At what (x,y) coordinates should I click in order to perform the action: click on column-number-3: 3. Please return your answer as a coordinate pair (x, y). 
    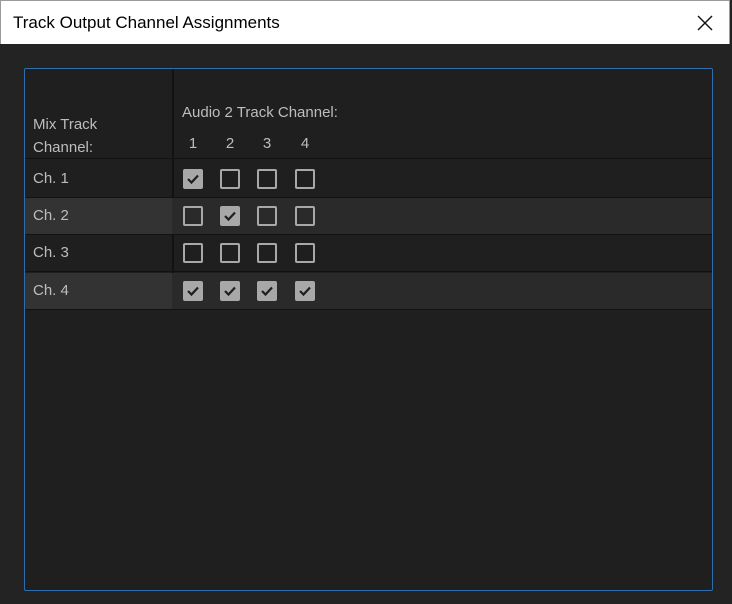
    Looking at the image, I should click on (267, 143).